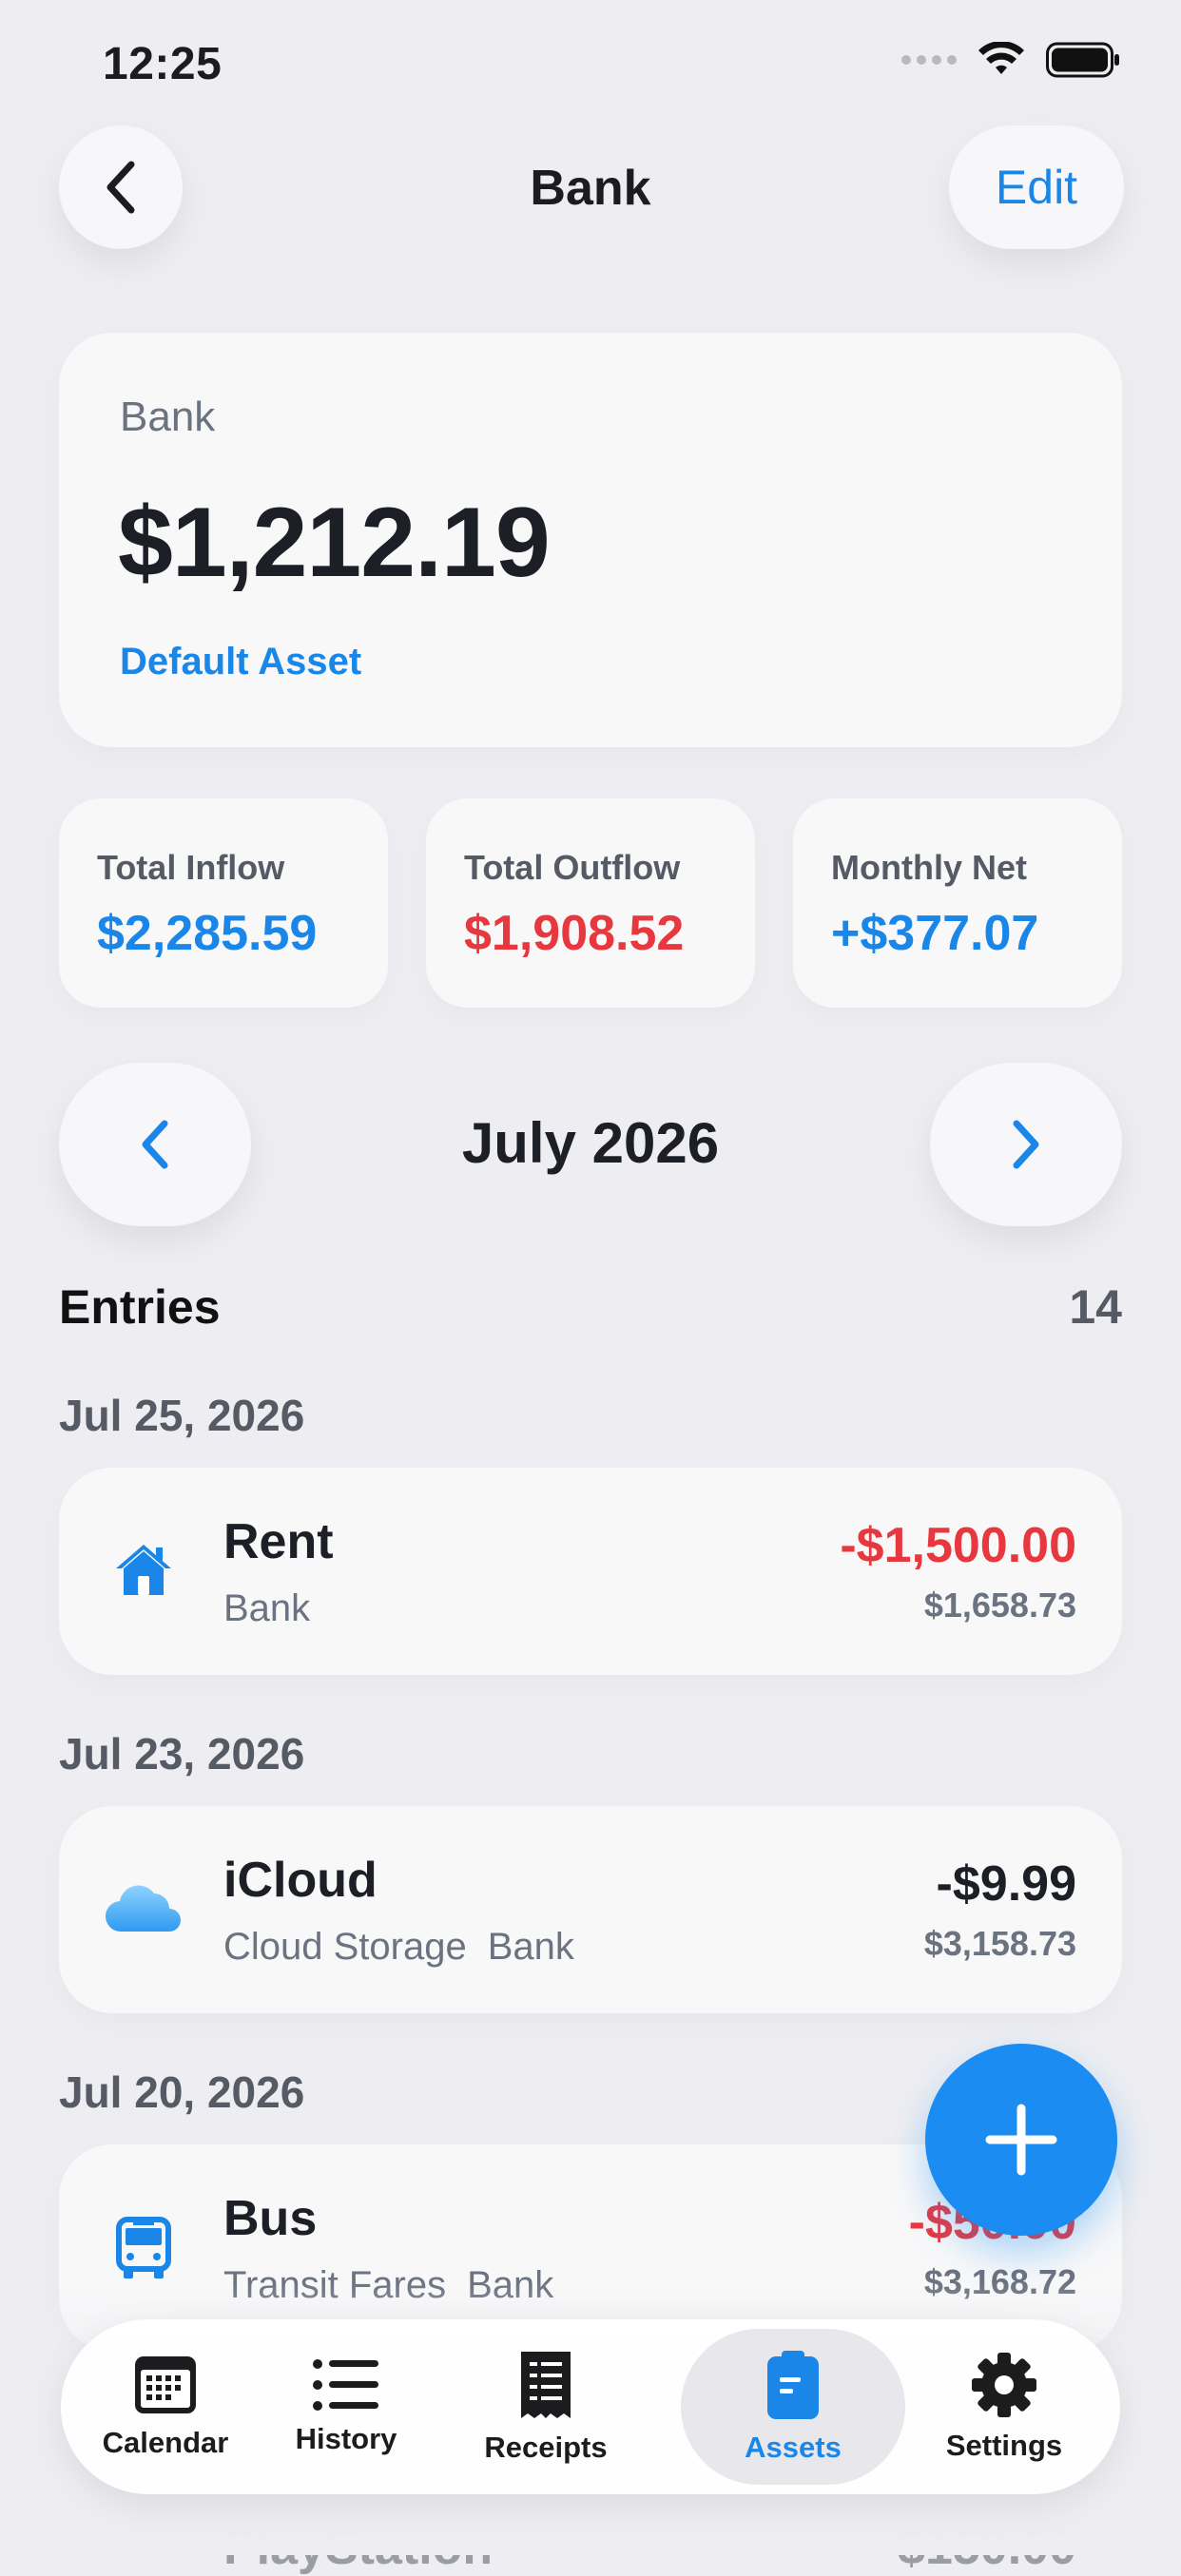 This screenshot has height=2576, width=1181. I want to click on next-month-button, so click(1026, 1144).